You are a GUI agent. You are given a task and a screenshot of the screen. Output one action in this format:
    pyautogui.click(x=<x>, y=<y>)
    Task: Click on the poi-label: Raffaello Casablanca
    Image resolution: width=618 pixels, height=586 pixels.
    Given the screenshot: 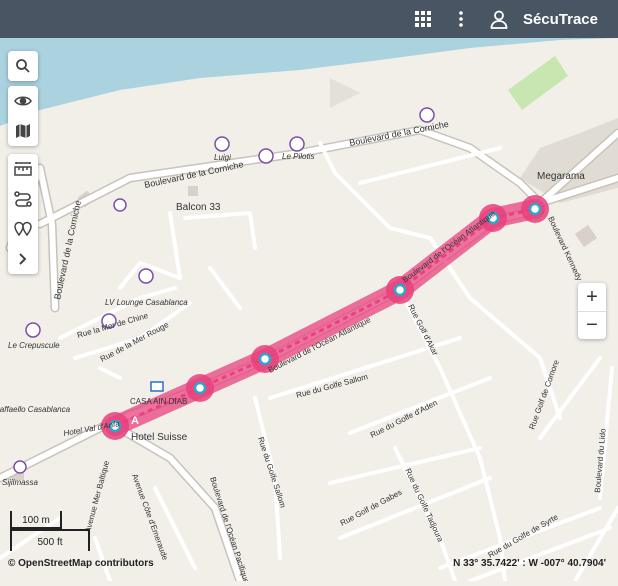 What is the action you would take?
    pyautogui.click(x=35, y=409)
    